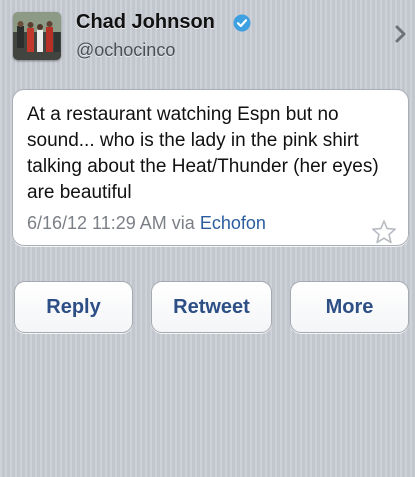  Describe the element at coordinates (211, 307) in the screenshot. I see `retweet-button: Retweet` at that location.